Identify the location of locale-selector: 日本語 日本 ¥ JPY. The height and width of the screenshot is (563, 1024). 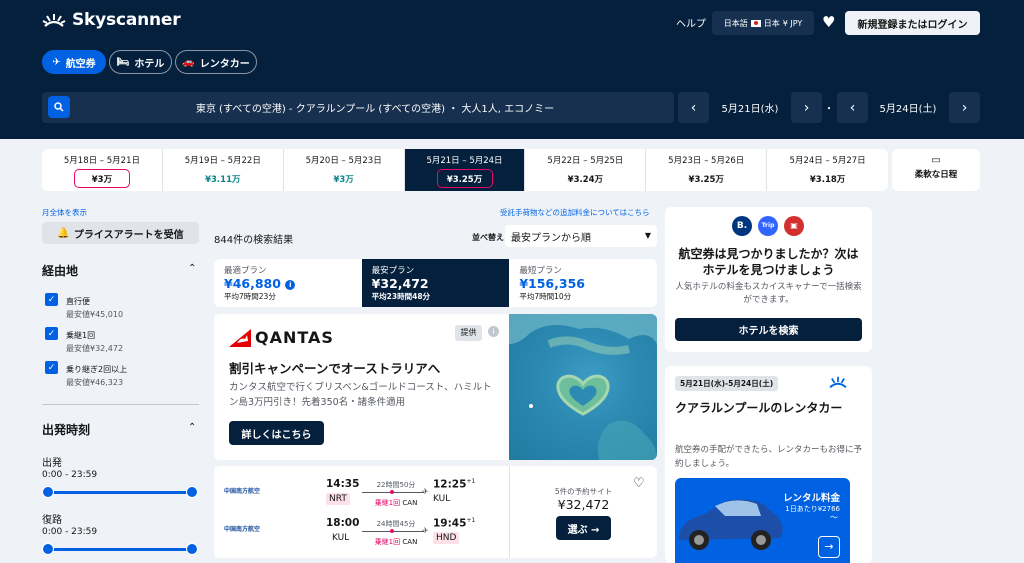
(763, 23).